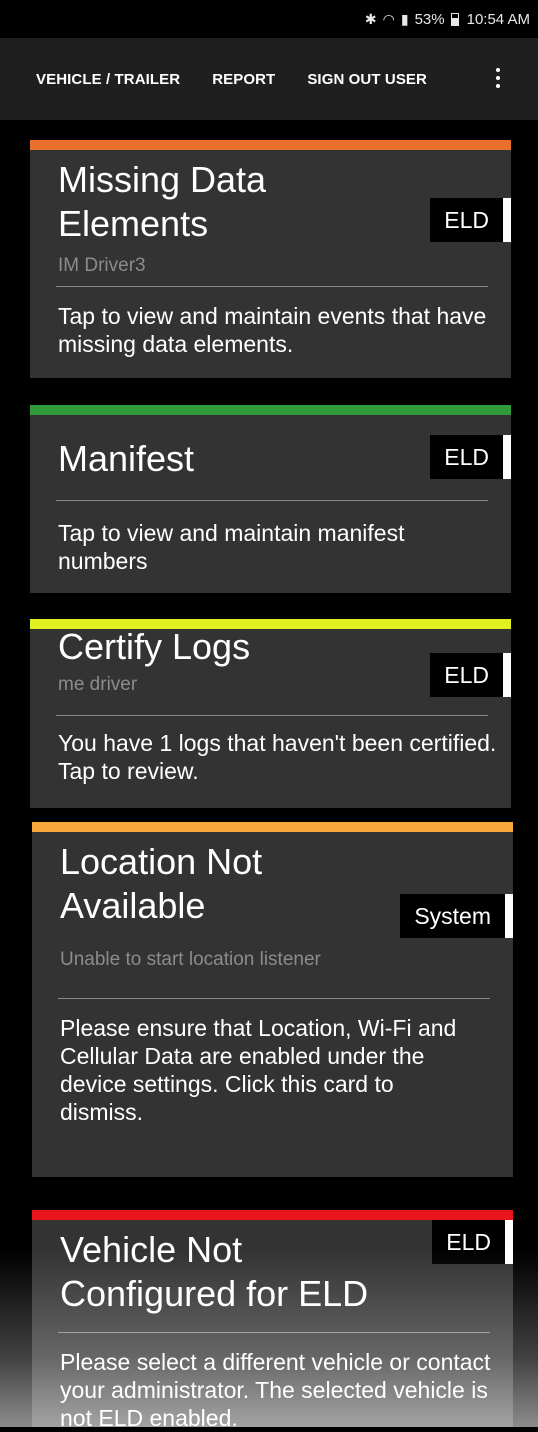  What do you see at coordinates (162, 201) in the screenshot?
I see `card-title: Missing Data Elements` at bounding box center [162, 201].